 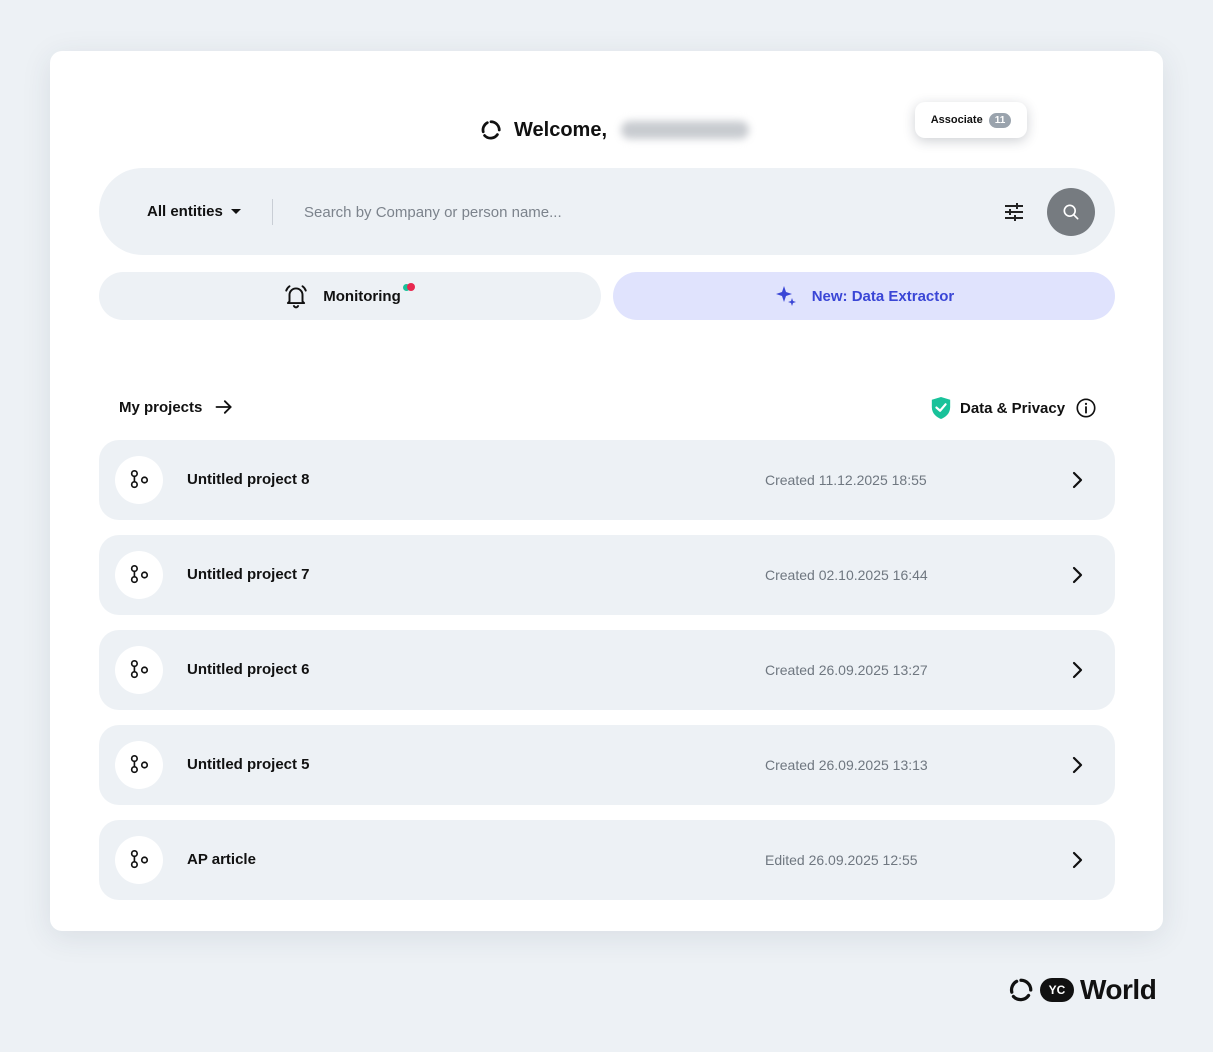 I want to click on project-name: Untitled project 6, so click(x=248, y=669).